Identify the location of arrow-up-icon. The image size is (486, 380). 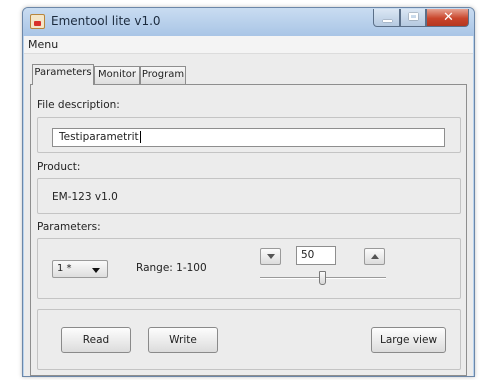
(375, 256).